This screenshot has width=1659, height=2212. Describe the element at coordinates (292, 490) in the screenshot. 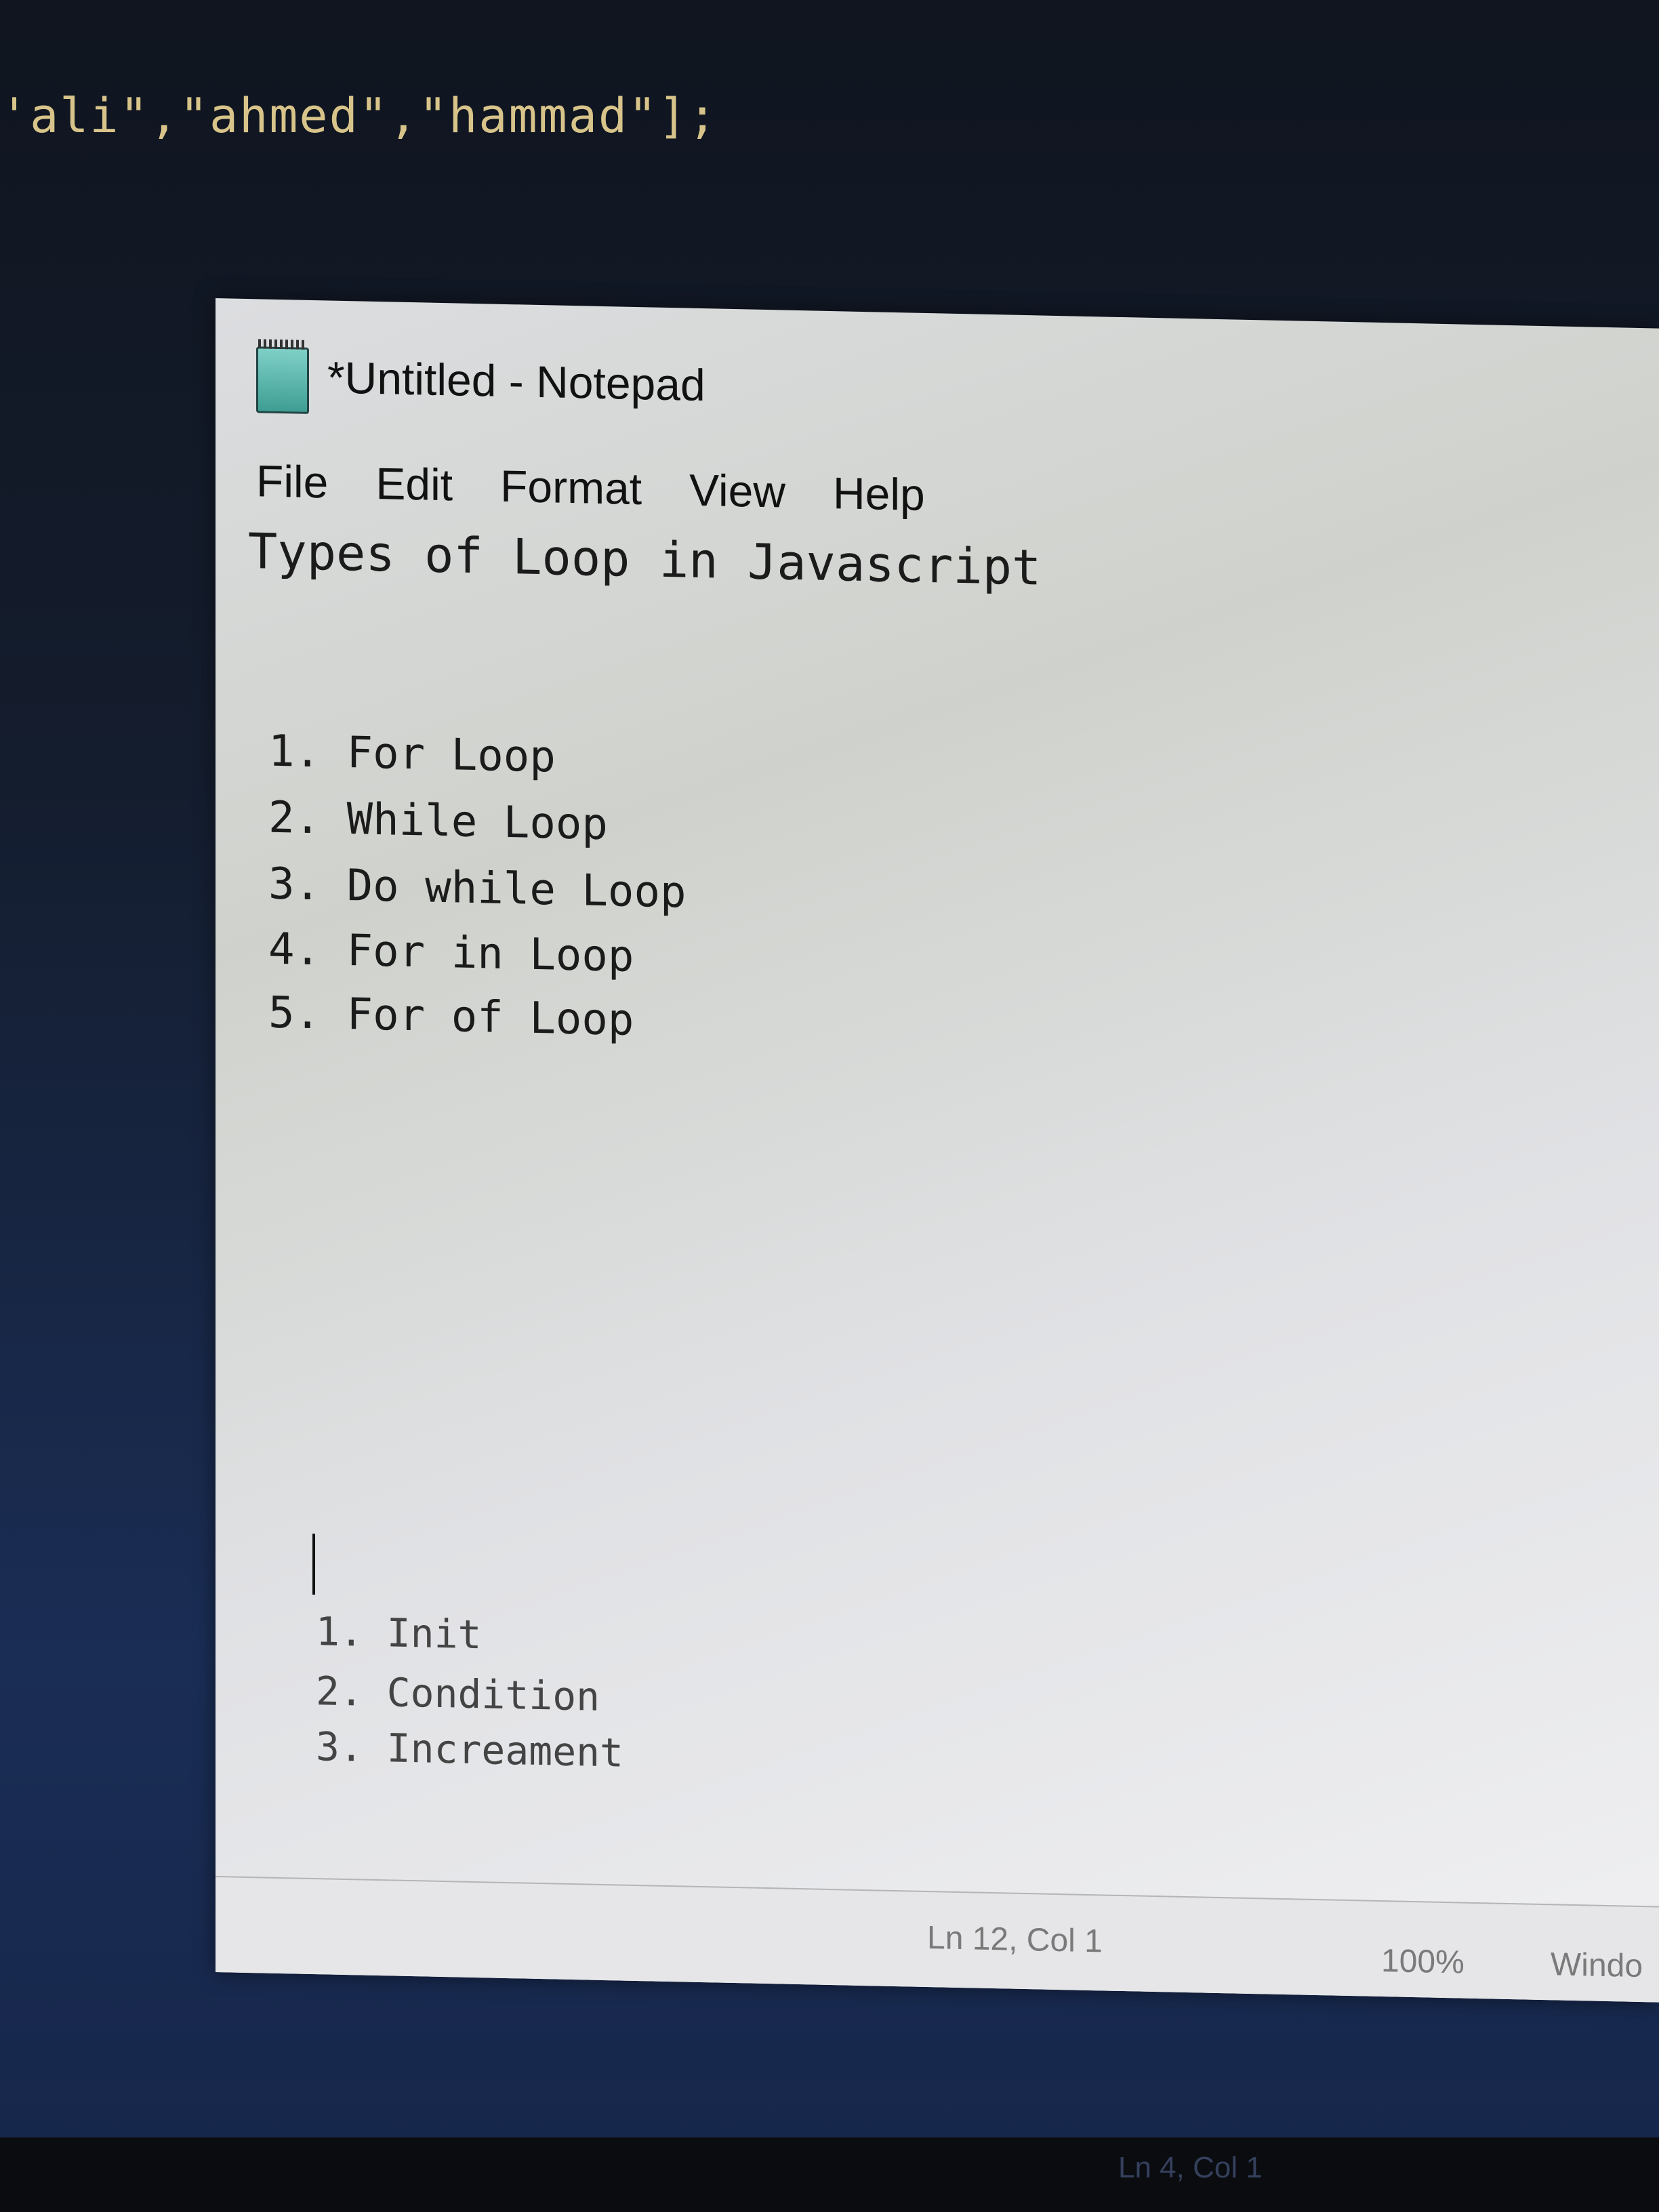

I see `menu-file: File` at that location.